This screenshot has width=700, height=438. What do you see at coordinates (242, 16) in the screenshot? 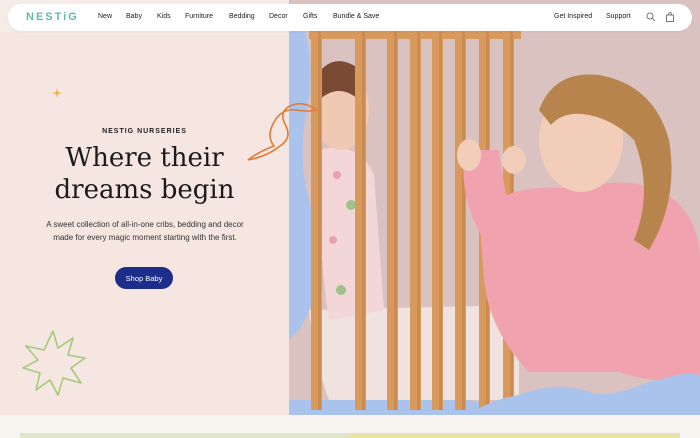
I see `nav-bedding: Bedding` at bounding box center [242, 16].